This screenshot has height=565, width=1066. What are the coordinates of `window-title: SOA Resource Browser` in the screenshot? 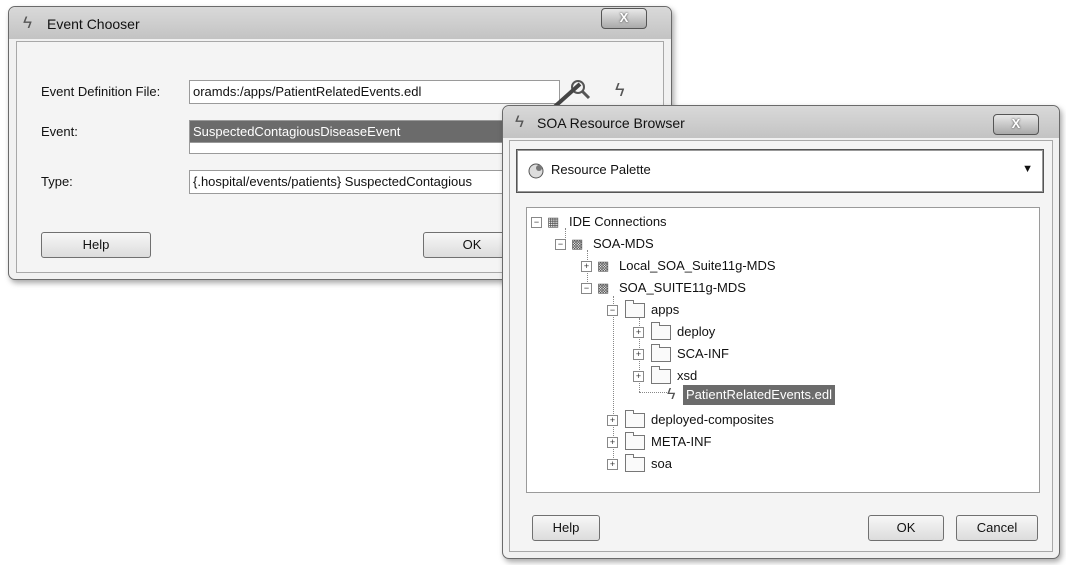 It's located at (611, 123).